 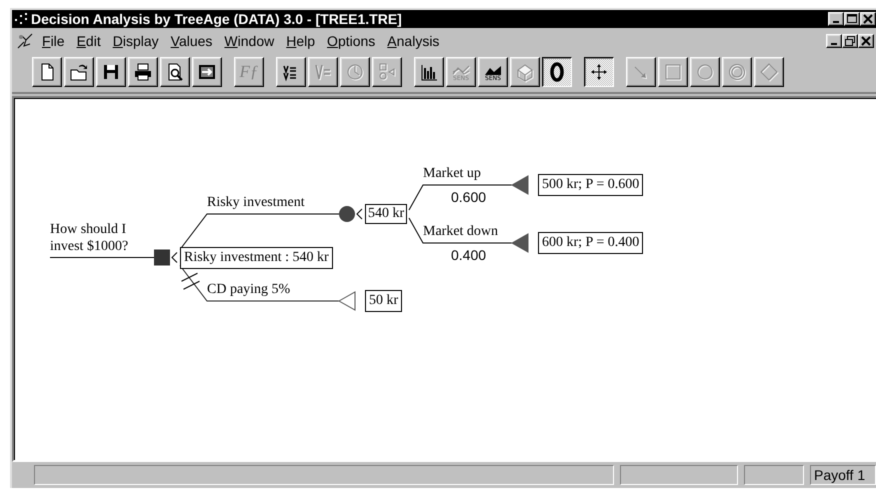 What do you see at coordinates (291, 72) in the screenshot?
I see `equals-list-button` at bounding box center [291, 72].